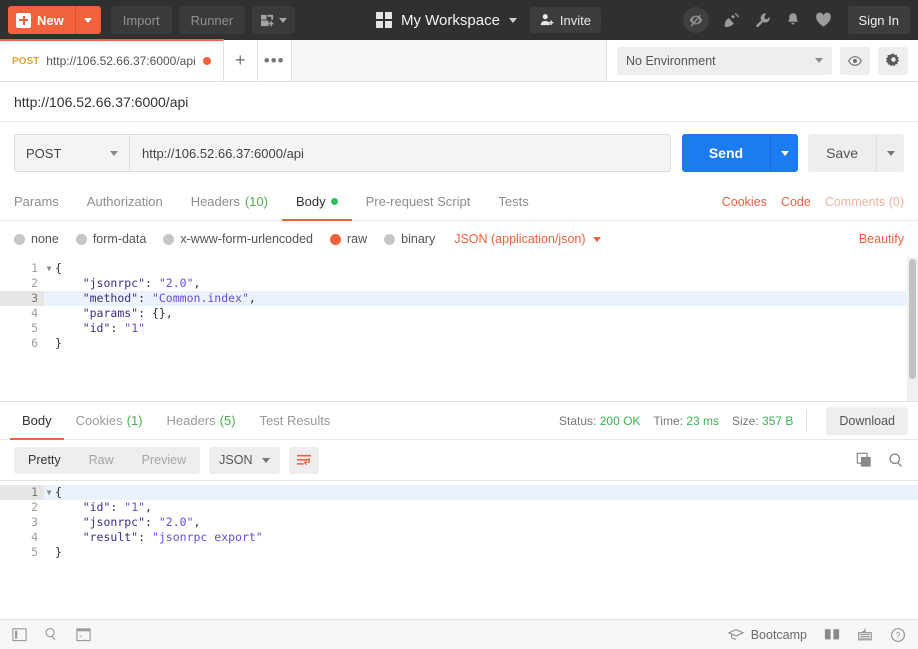 The width and height of the screenshot is (918, 649). I want to click on layout-toggle-button, so click(832, 634).